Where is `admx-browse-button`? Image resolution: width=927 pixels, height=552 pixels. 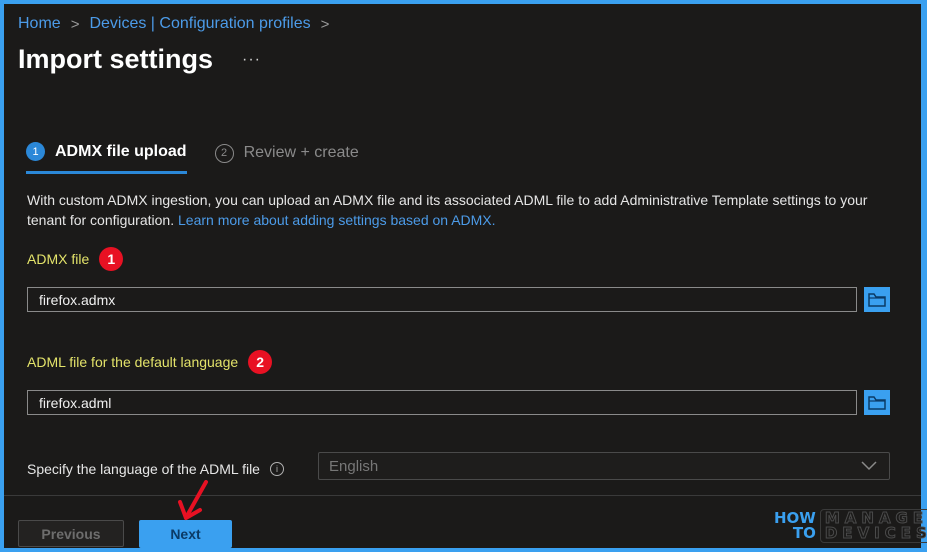
admx-browse-button is located at coordinates (877, 299).